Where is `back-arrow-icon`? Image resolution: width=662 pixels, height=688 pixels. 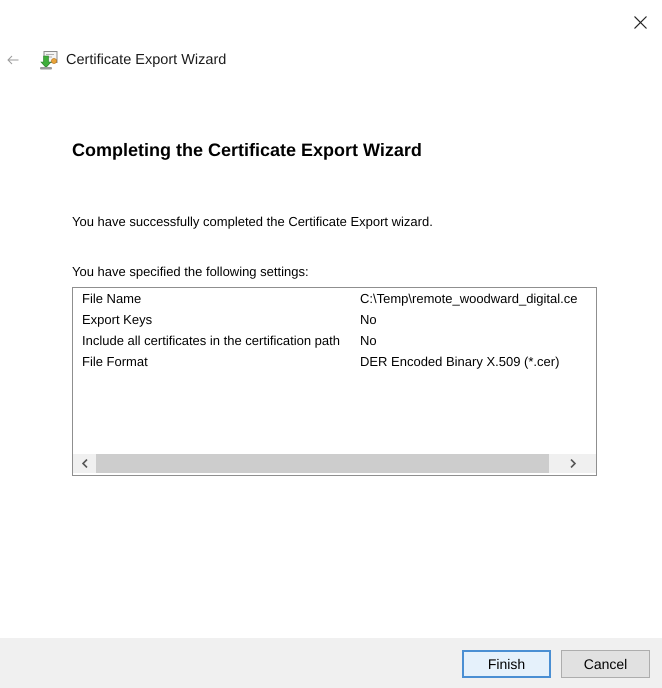
back-arrow-icon is located at coordinates (13, 60).